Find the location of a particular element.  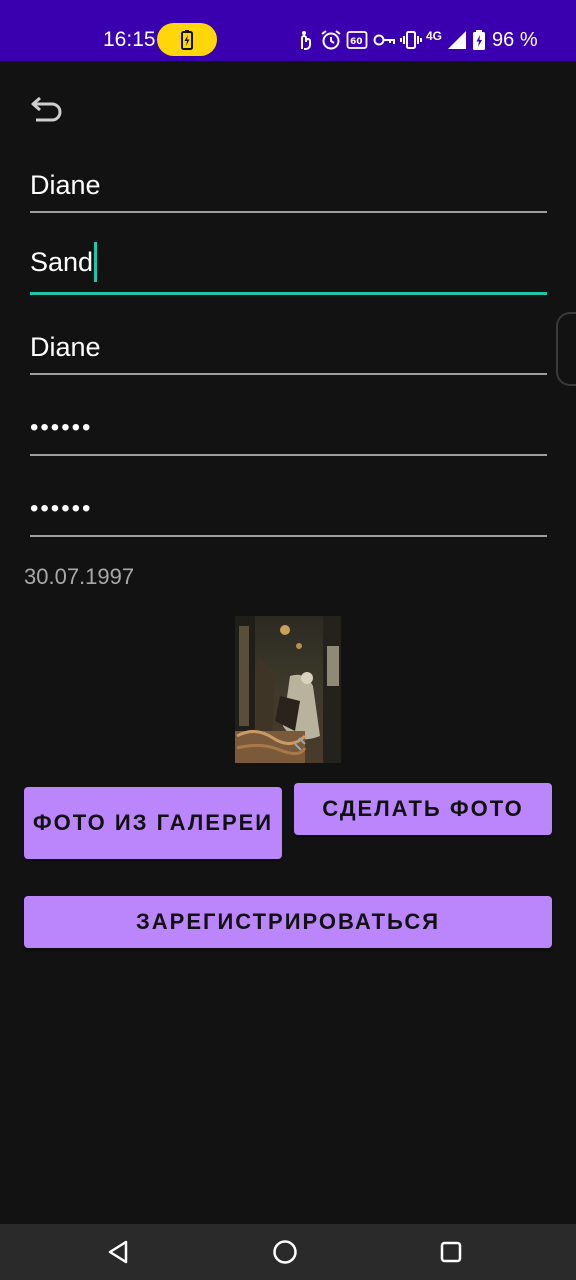

nav-home-icon is located at coordinates (285, 1252).